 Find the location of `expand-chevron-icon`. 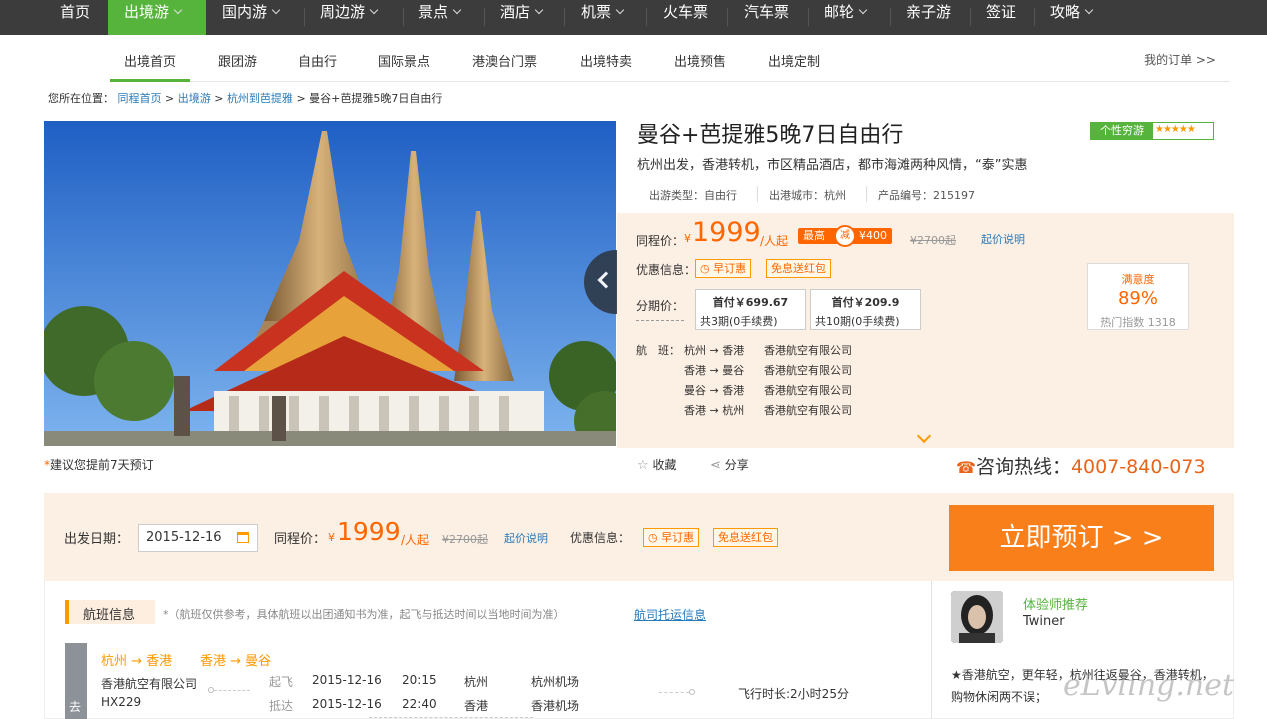

expand-chevron-icon is located at coordinates (924, 436).